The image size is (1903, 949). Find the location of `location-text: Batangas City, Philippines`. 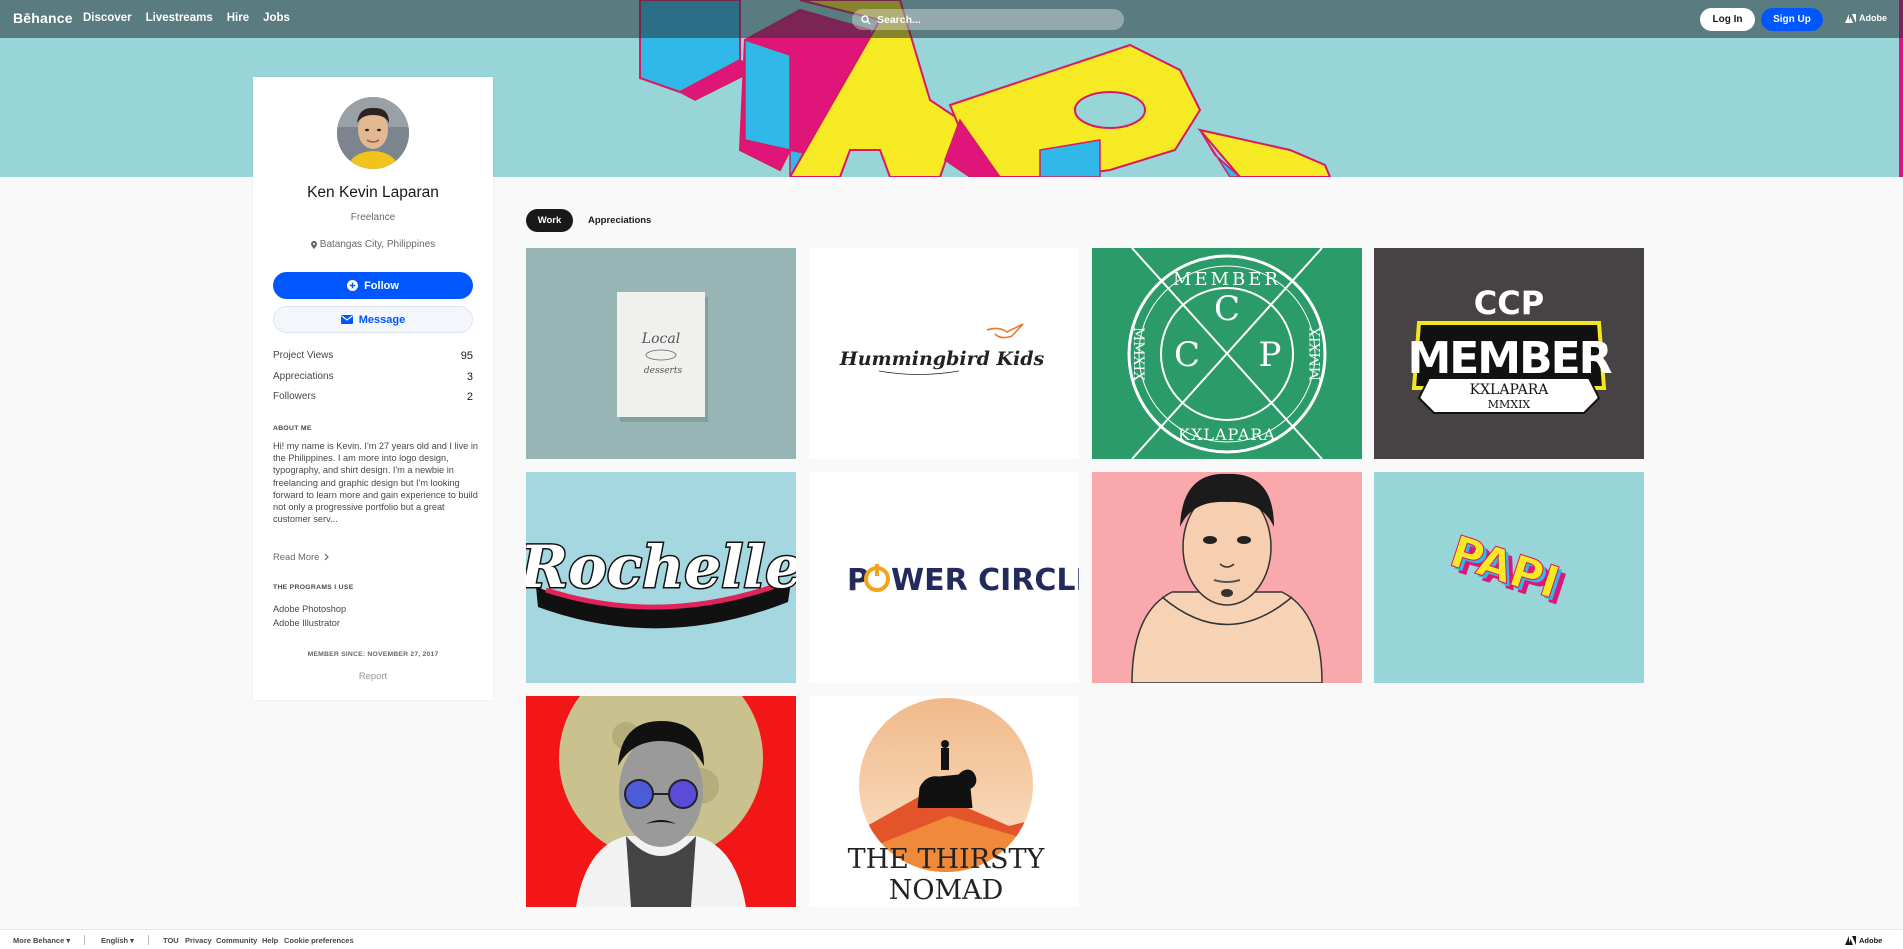

location-text: Batangas City, Philippines is located at coordinates (377, 244).